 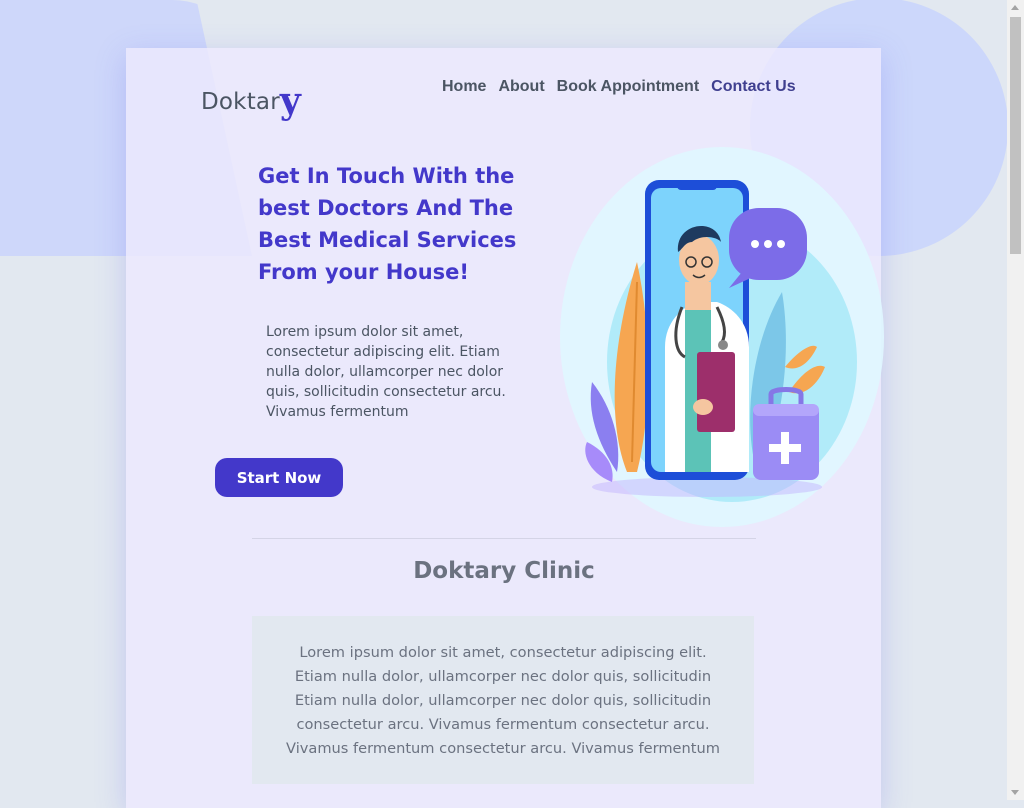 I want to click on scroll-up-icon, so click(x=1015, y=7).